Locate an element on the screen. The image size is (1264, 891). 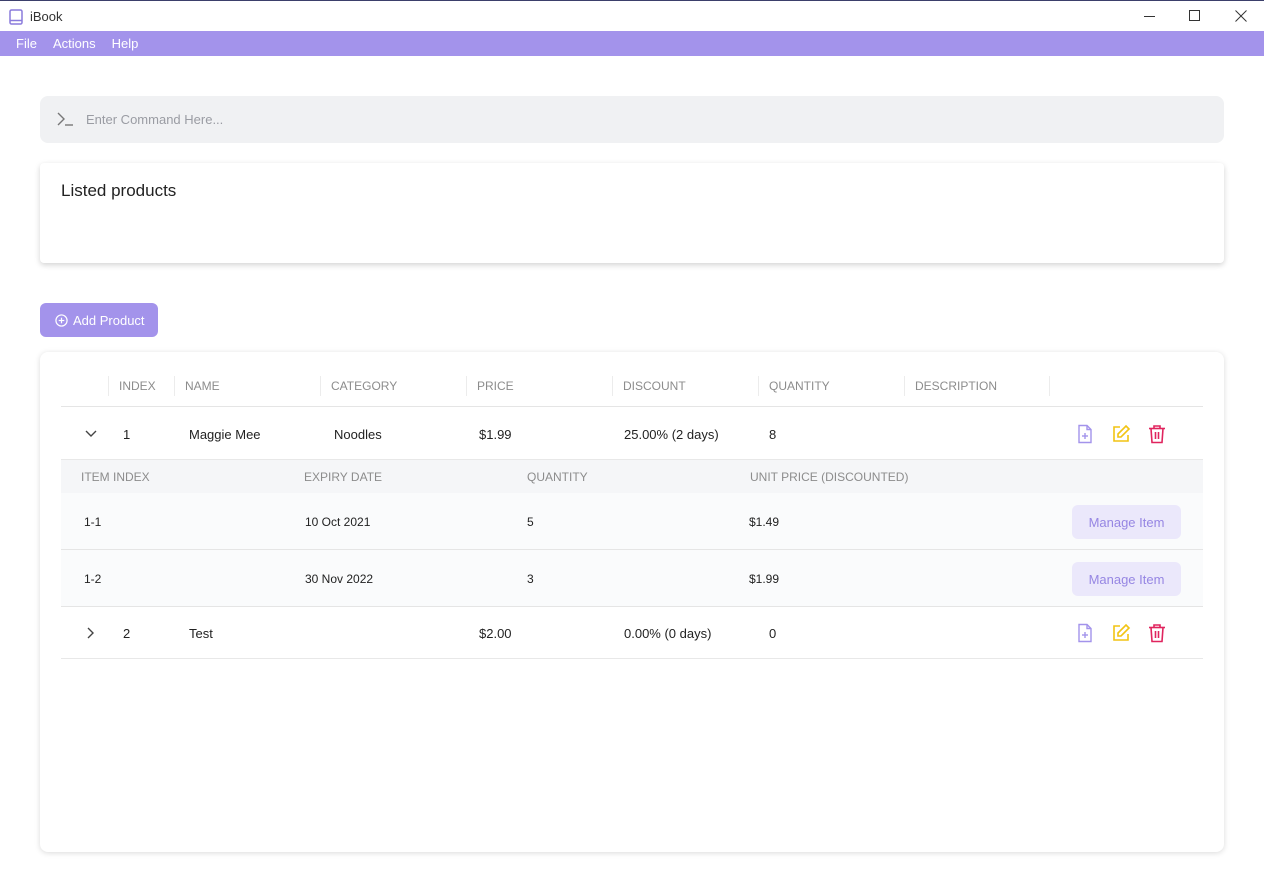
header-index: INDEX is located at coordinates (141, 386).